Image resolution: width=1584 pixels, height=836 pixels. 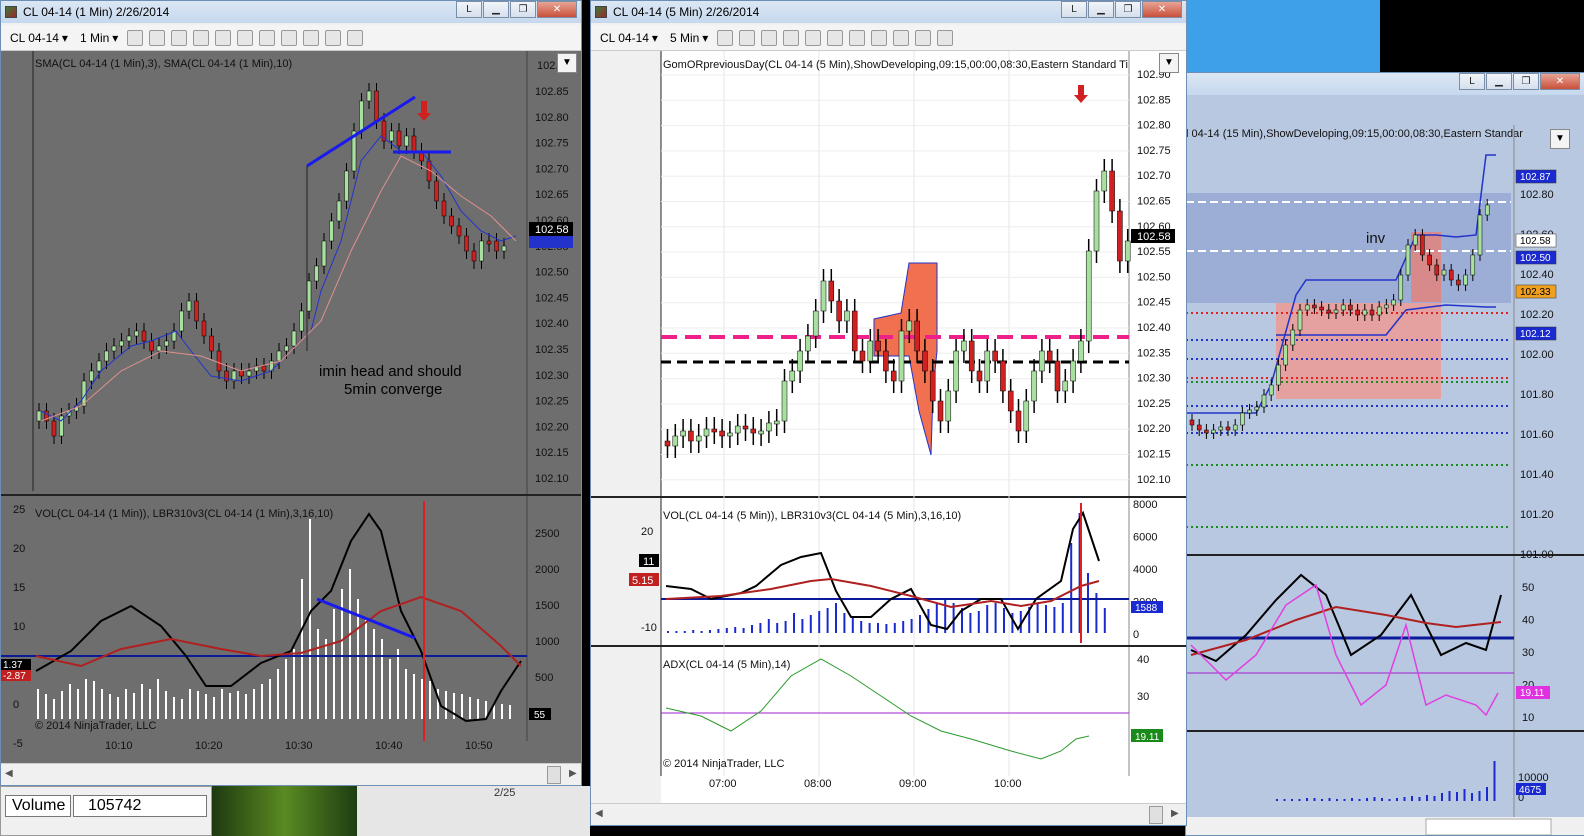 What do you see at coordinates (547, 66) in the screenshot?
I see `price-tick: 102.` at bounding box center [547, 66].